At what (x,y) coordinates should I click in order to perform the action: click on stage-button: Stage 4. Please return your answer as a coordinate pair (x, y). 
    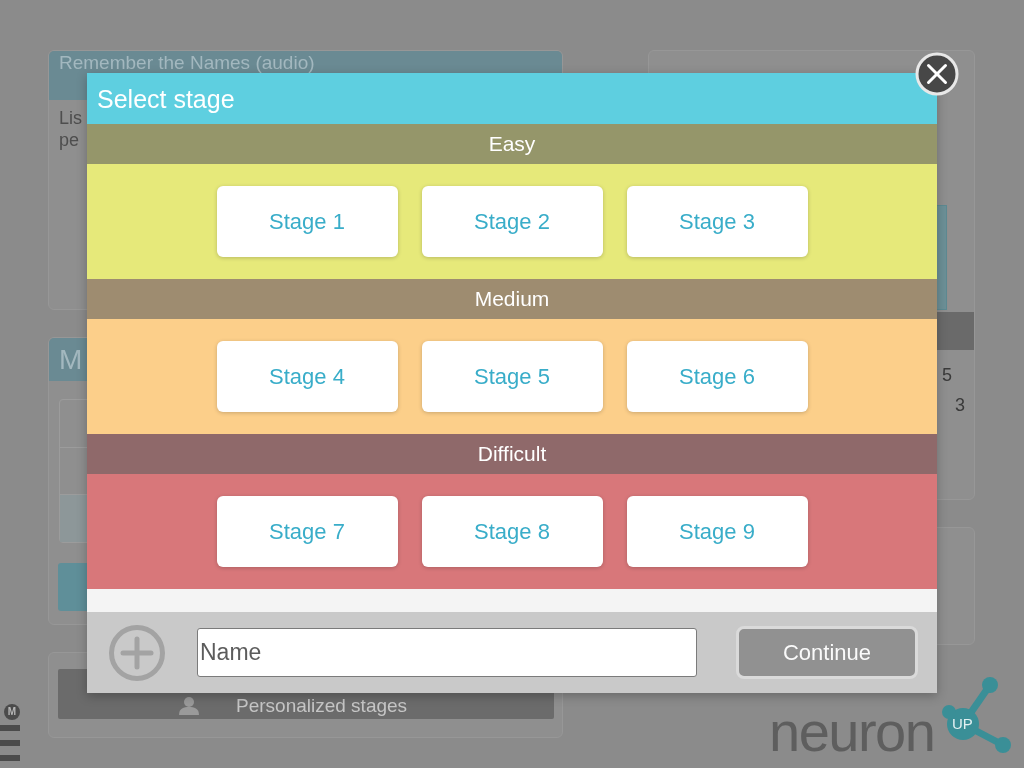
    Looking at the image, I should click on (307, 376).